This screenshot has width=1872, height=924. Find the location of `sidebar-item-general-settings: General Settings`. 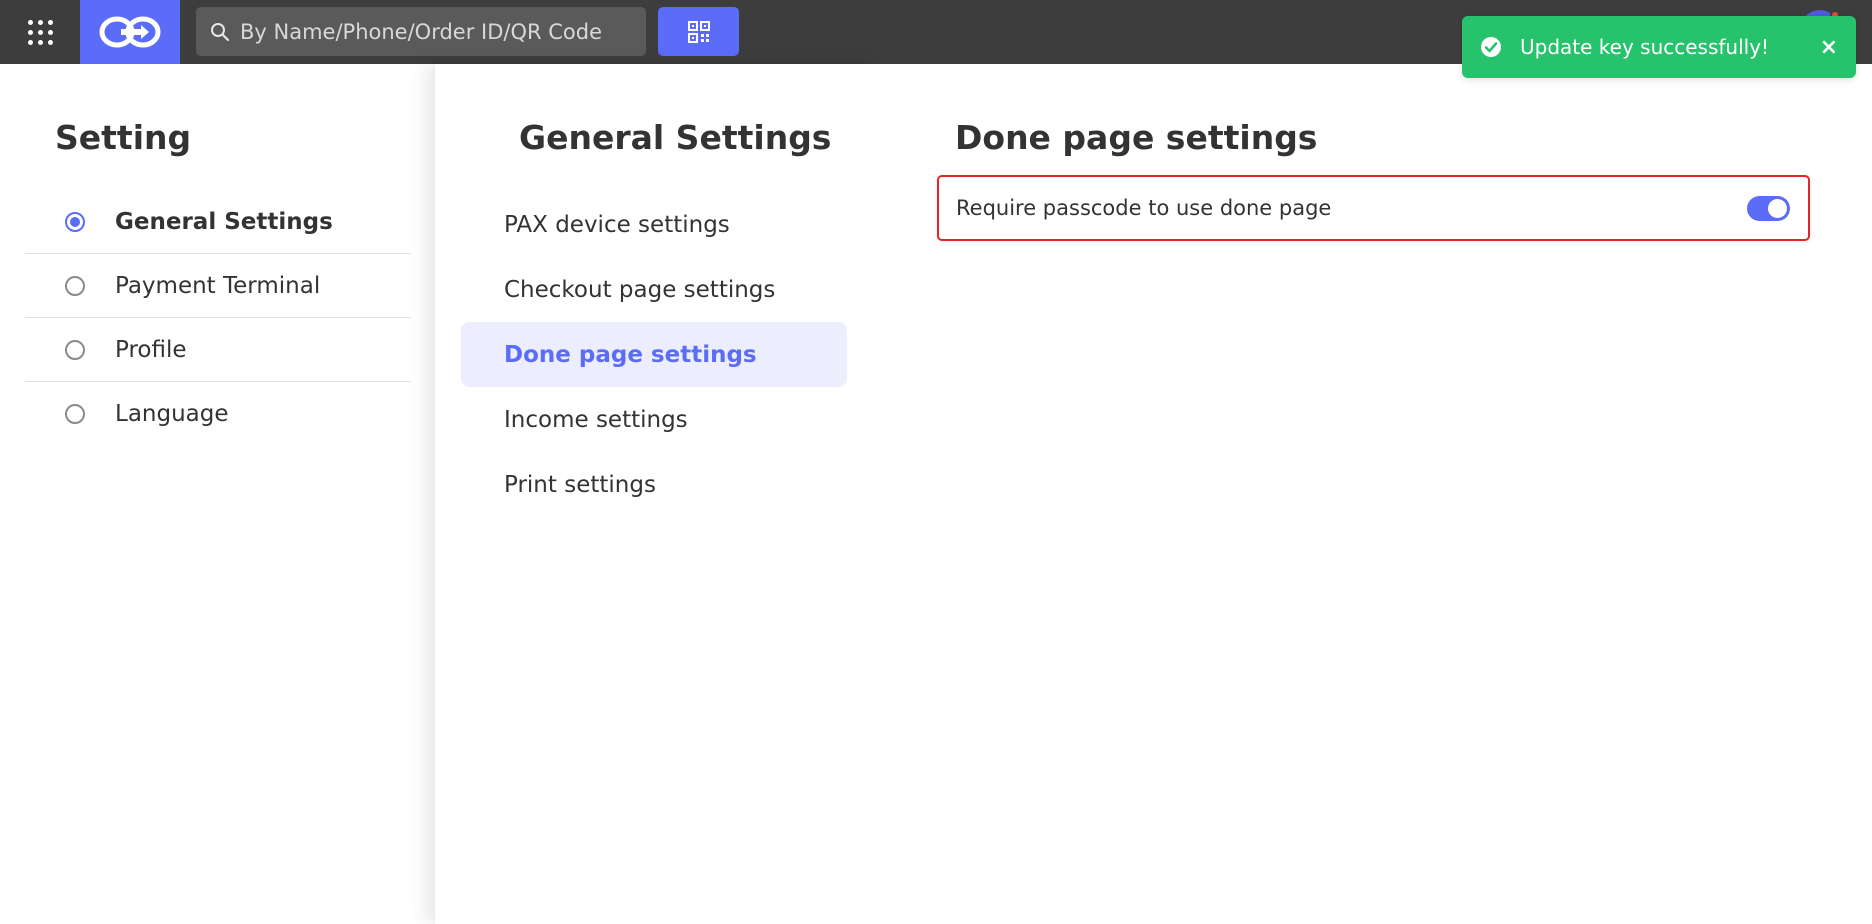

sidebar-item-general-settings: General Settings is located at coordinates (218, 222).